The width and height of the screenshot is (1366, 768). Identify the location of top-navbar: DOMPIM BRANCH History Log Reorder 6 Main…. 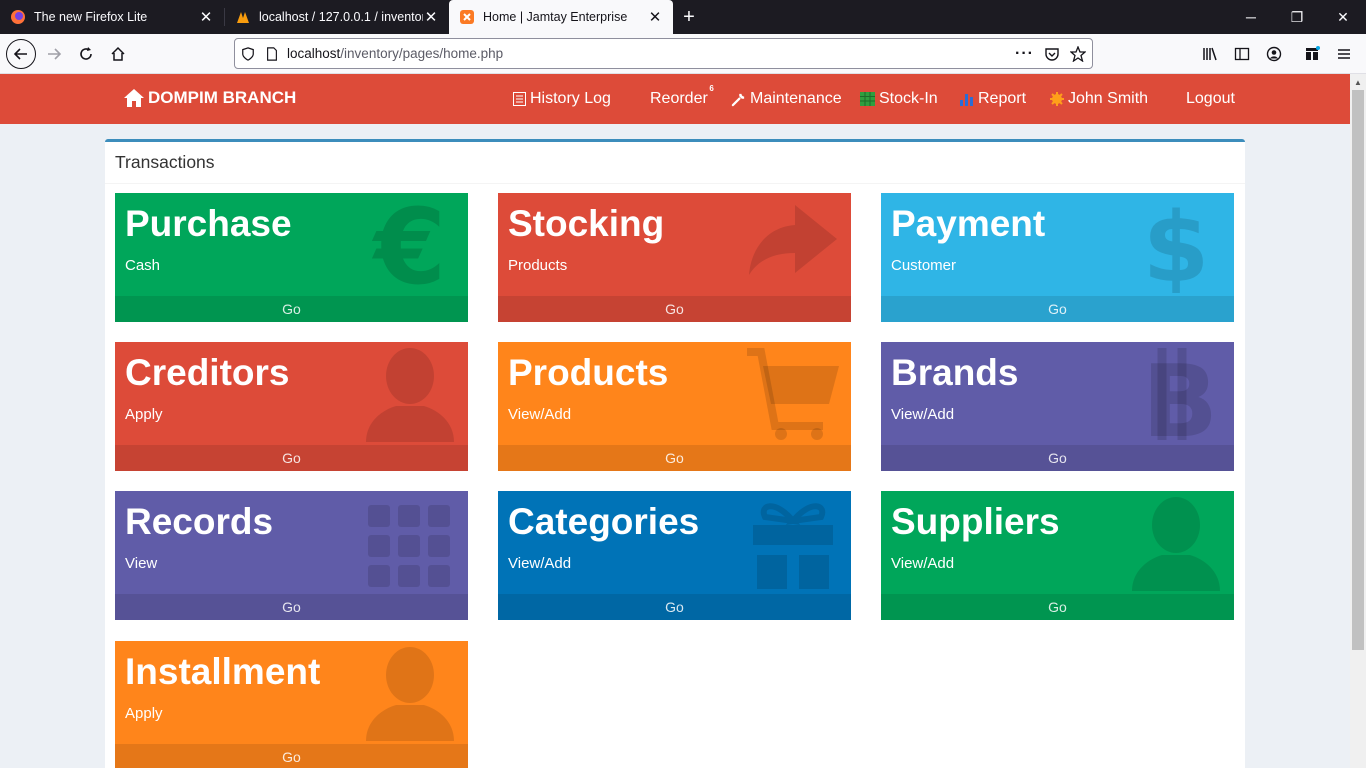
(675, 99).